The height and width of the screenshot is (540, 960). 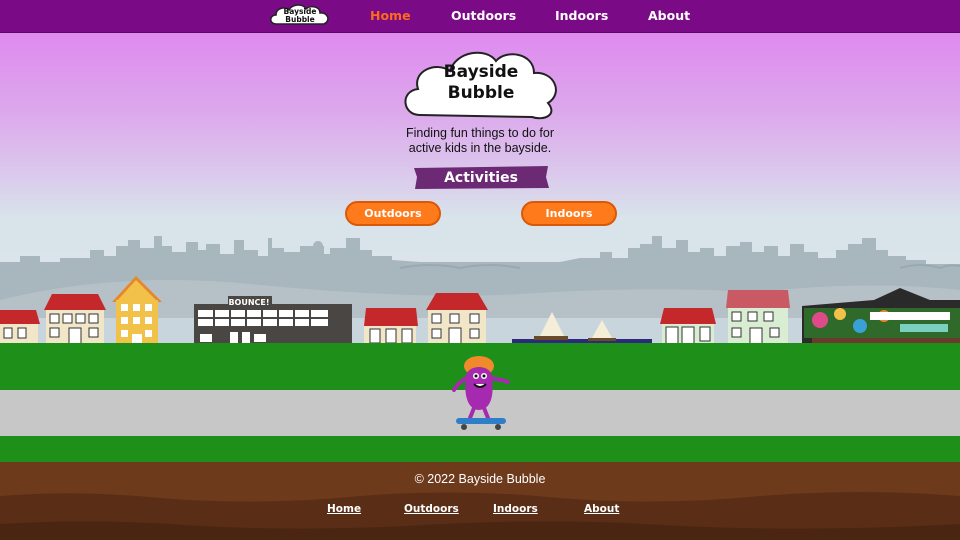 I want to click on bounce-sign: BOUNCE!, so click(x=248, y=302).